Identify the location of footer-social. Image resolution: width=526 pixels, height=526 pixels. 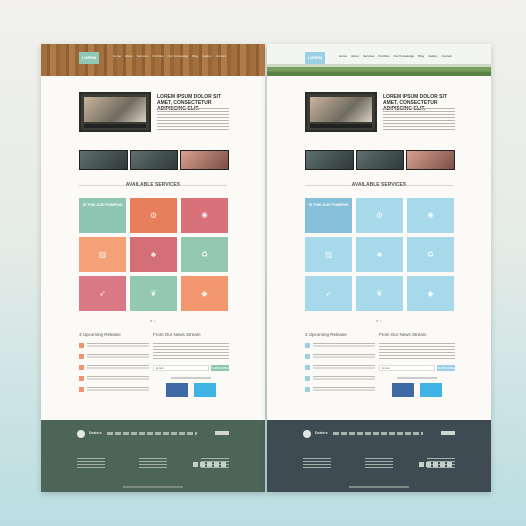
(209, 464).